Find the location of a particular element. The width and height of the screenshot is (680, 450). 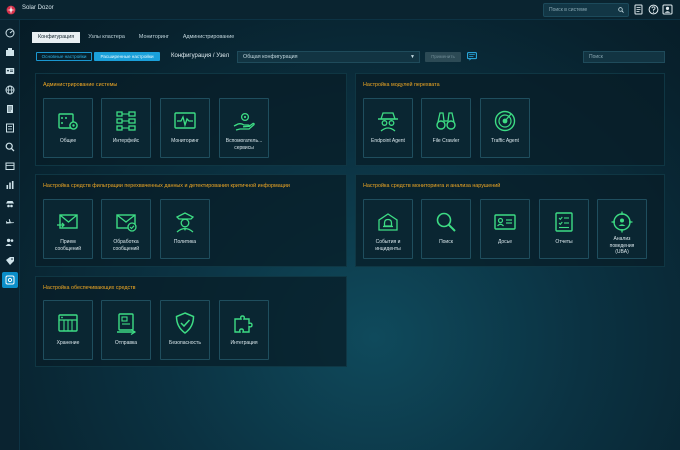

tile-file-crawler: File Crawler is located at coordinates (446, 128).